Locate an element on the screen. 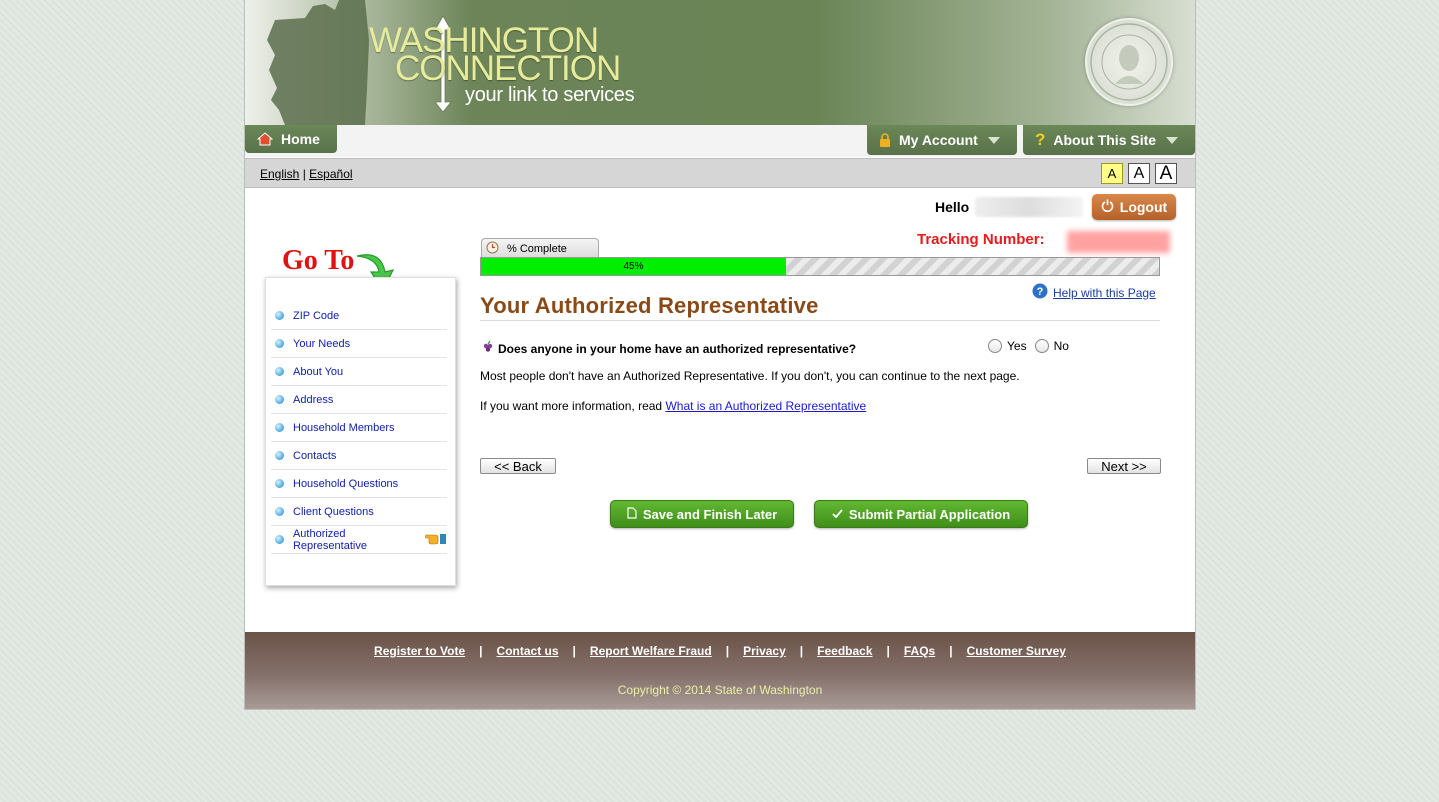 The width and height of the screenshot is (1439, 802). save-and-finish-later-button: Save and Finish Later is located at coordinates (702, 514).